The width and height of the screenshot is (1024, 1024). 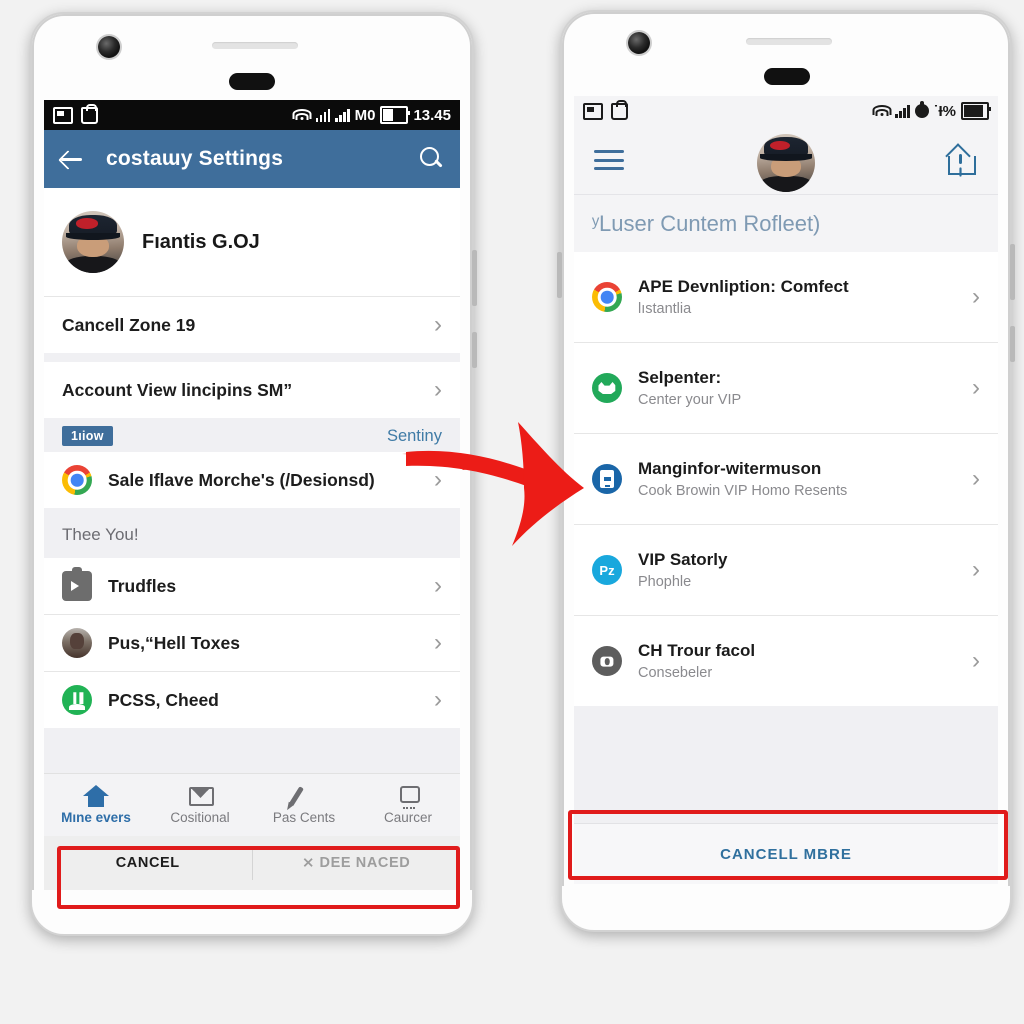 What do you see at coordinates (474, 278) in the screenshot?
I see `left-phone-side-button` at bounding box center [474, 278].